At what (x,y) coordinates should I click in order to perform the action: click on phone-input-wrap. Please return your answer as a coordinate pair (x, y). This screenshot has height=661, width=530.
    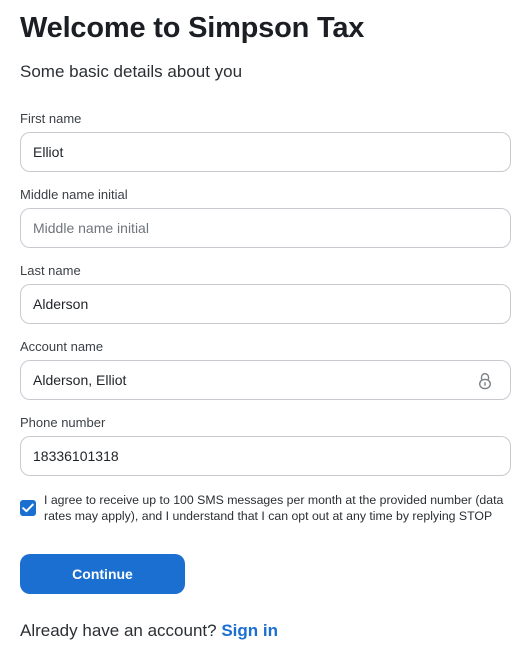
    Looking at the image, I should click on (265, 456).